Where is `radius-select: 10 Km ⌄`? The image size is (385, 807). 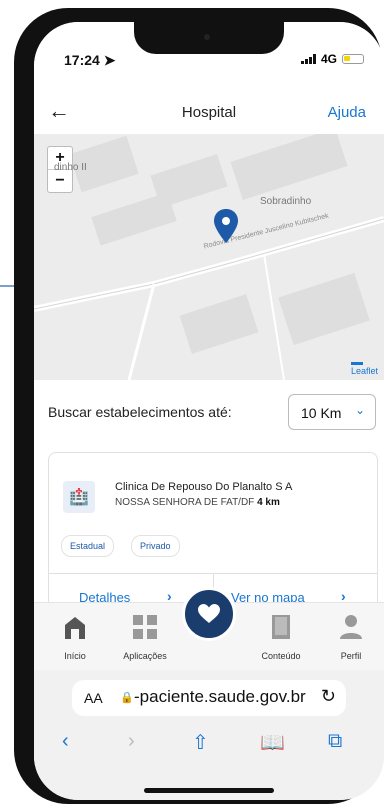
radius-select: 10 Km ⌄ is located at coordinates (332, 412).